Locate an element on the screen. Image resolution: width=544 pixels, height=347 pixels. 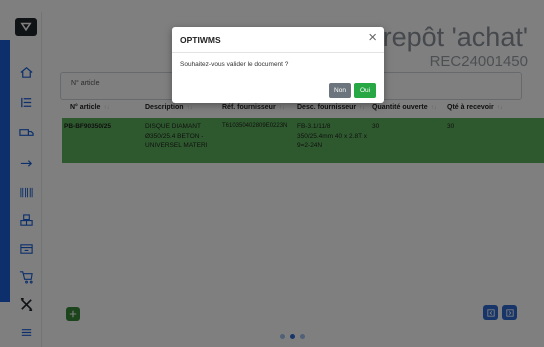
confirm-button: Oui is located at coordinates (365, 90).